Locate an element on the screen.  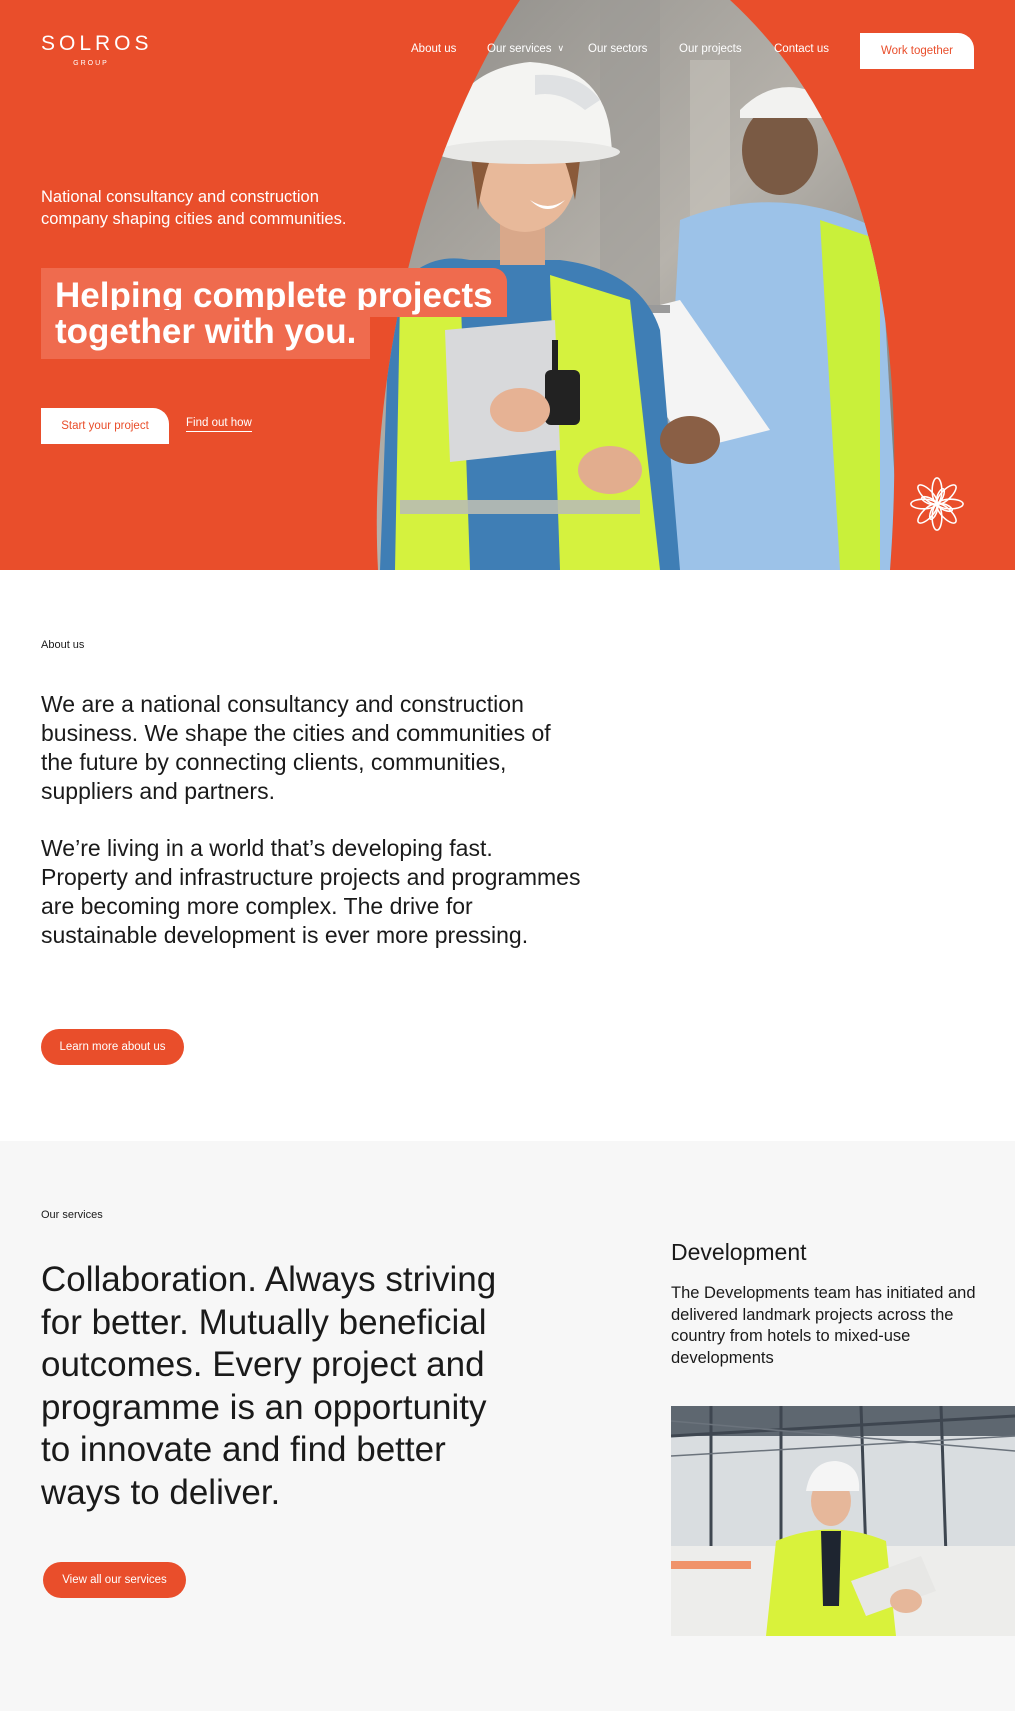
nav-item-our-sectors: Our sectors is located at coordinates (617, 49).